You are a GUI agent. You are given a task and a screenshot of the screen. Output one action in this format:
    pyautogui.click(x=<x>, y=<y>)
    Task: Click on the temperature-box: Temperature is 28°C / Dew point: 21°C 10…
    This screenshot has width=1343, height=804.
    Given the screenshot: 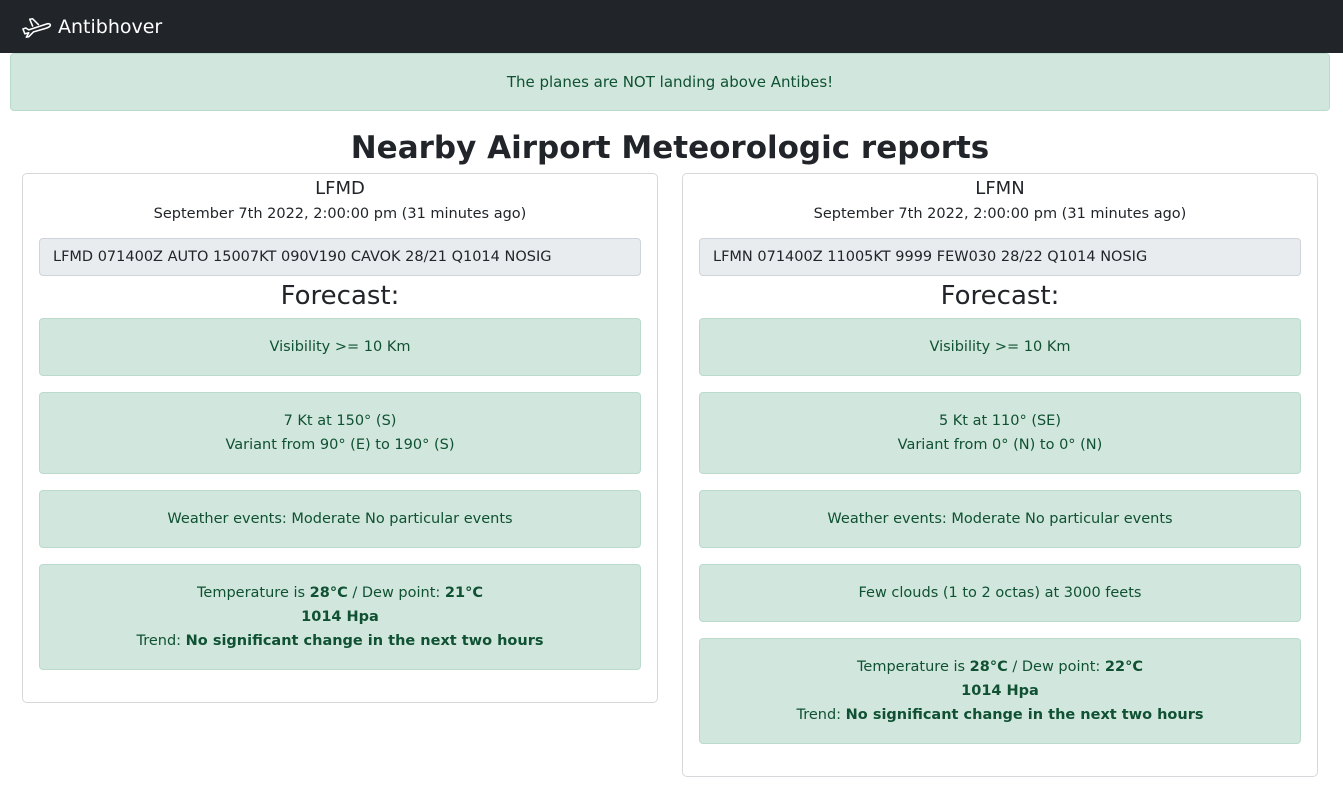 What is the action you would take?
    pyautogui.click(x=340, y=617)
    